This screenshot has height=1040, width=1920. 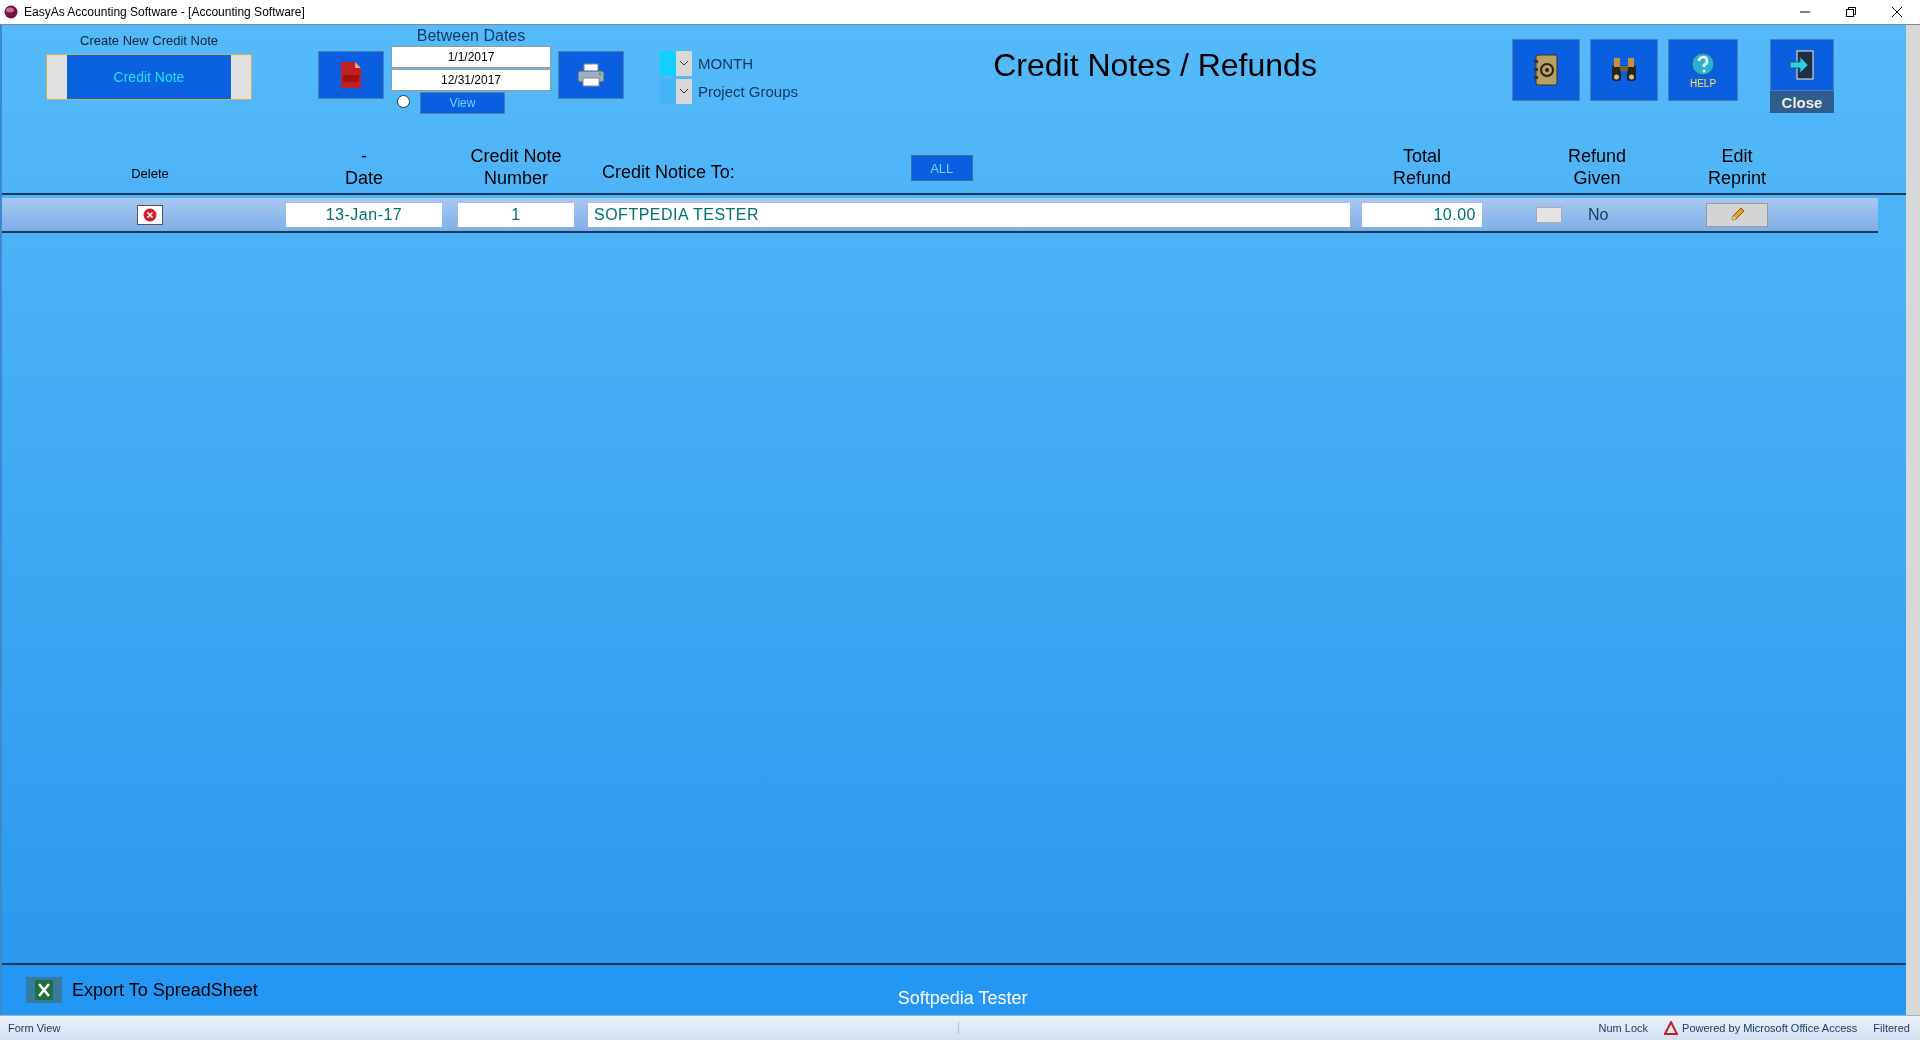 I want to click on create-label: Create New Credit Note, so click(x=149, y=40).